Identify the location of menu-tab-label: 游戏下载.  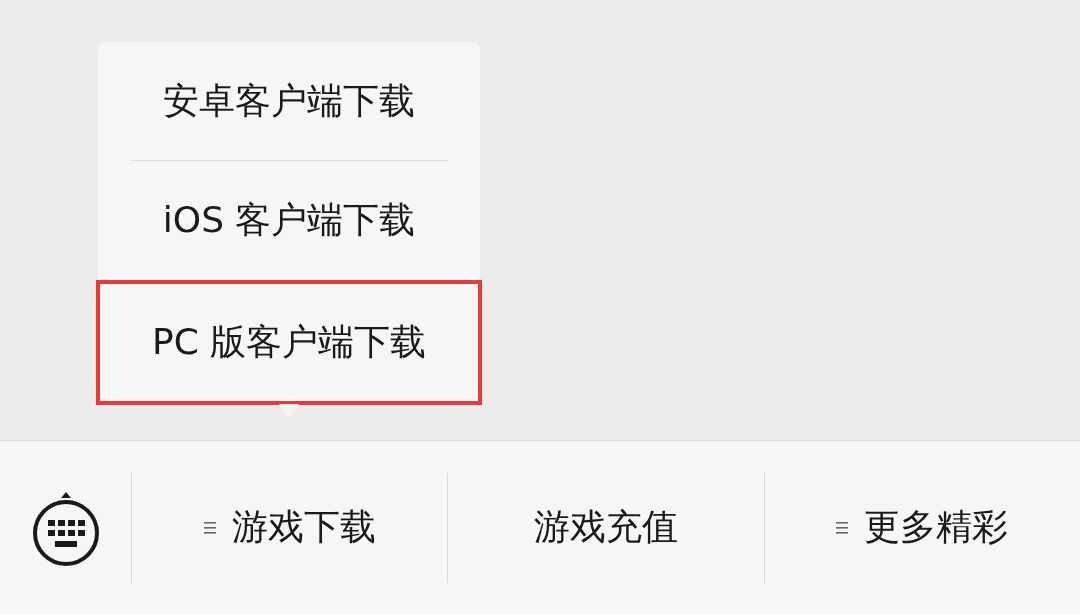
(303, 527).